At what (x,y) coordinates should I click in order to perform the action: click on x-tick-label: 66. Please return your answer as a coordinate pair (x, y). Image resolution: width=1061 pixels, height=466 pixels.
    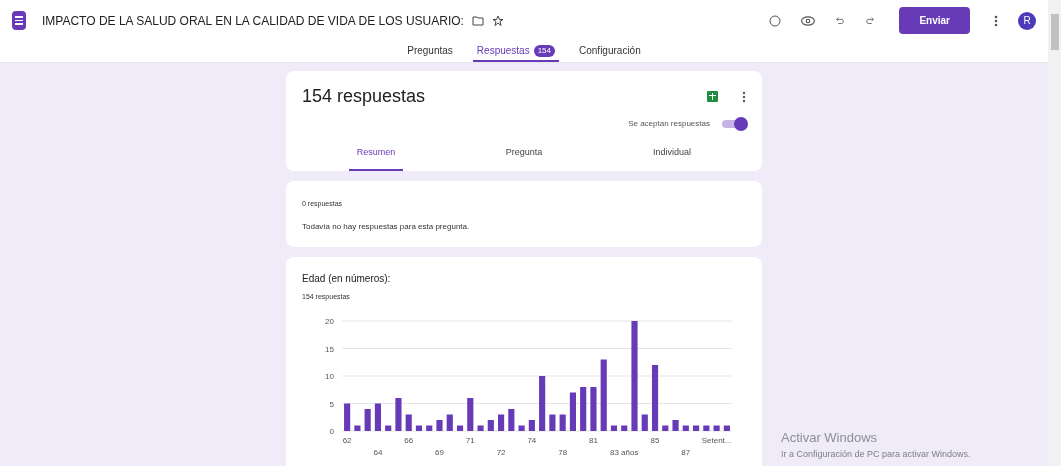
    Looking at the image, I should click on (409, 440).